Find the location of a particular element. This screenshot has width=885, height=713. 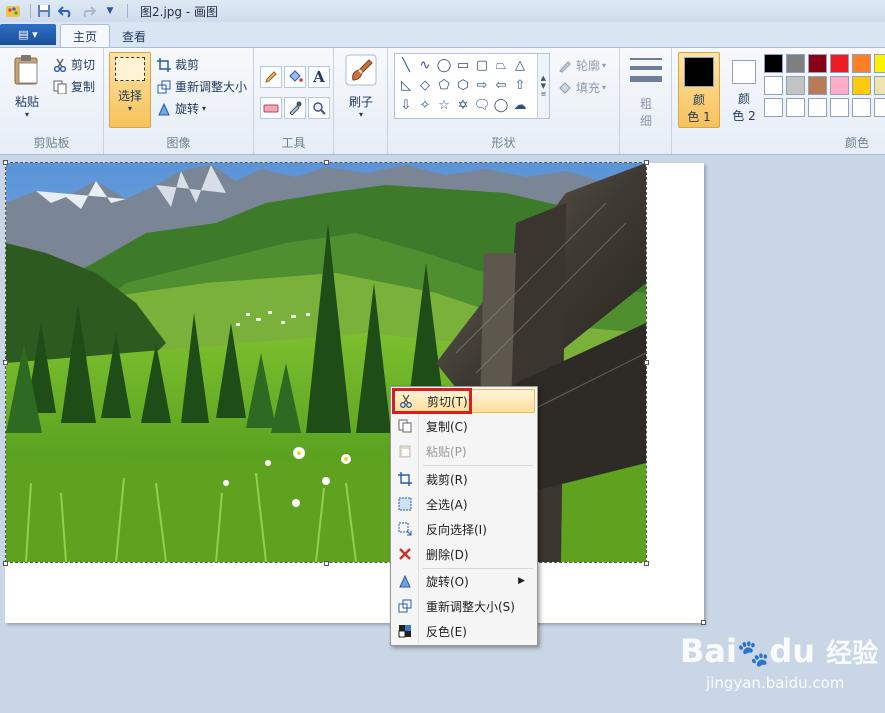

curve-shape-icon: ∿ is located at coordinates (425, 65).